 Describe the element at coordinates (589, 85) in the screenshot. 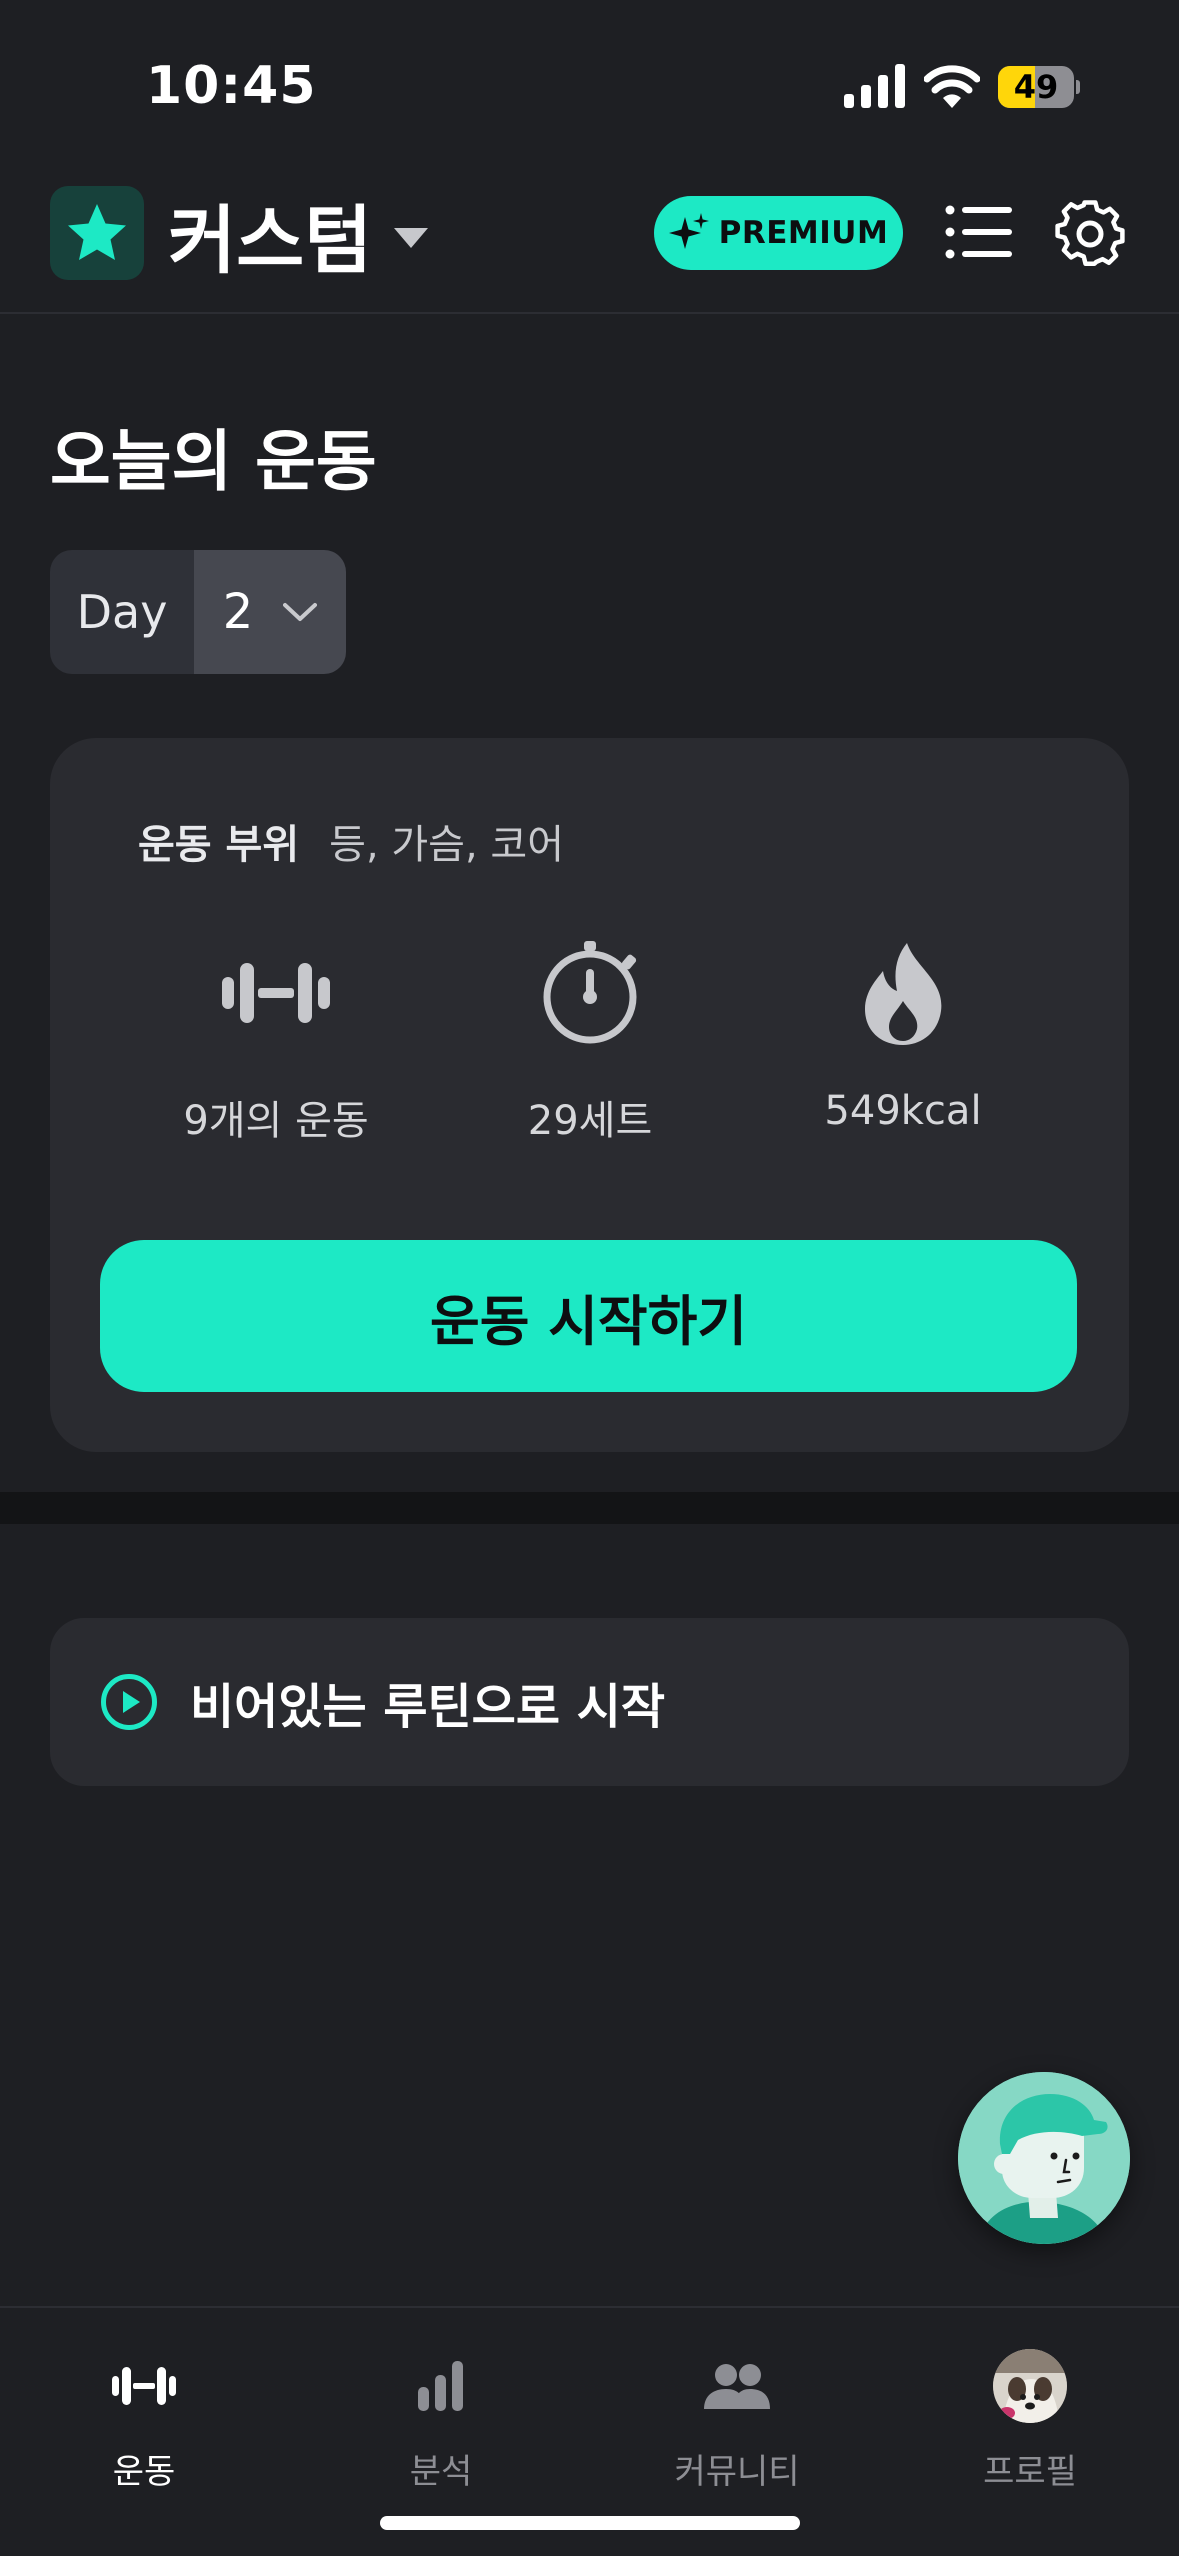

I see `status-bar: 10:45 49` at that location.